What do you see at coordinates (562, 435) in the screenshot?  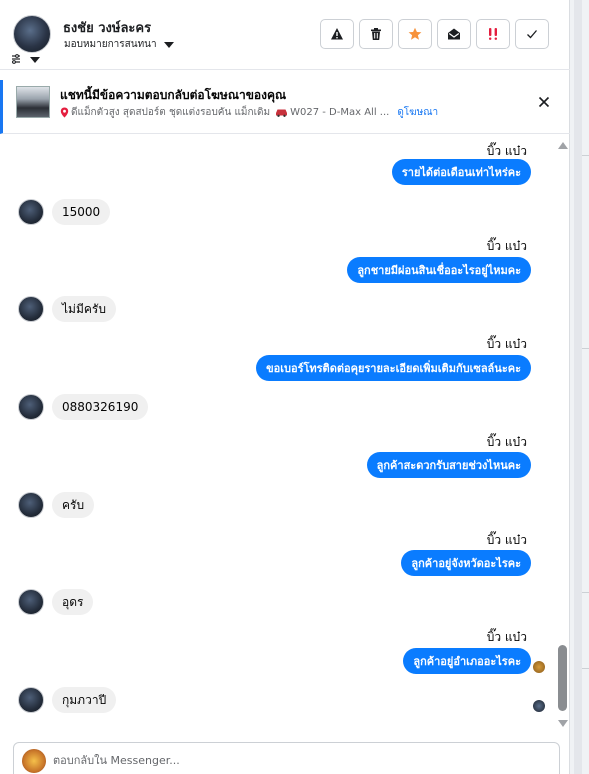 I see `message-scrollbar` at bounding box center [562, 435].